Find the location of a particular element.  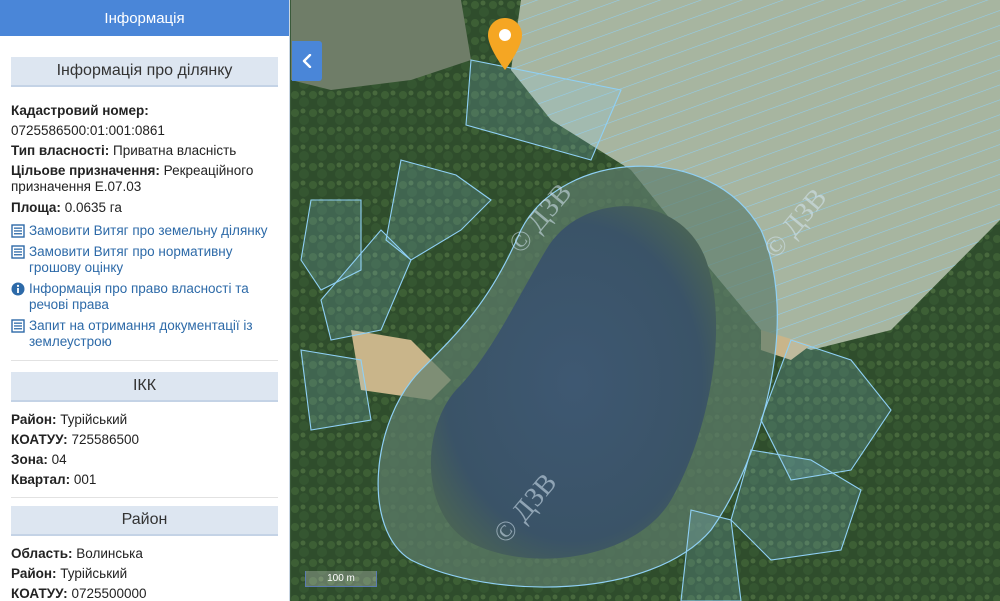

ikk-quarter: Квартал: 001 is located at coordinates (54, 479).